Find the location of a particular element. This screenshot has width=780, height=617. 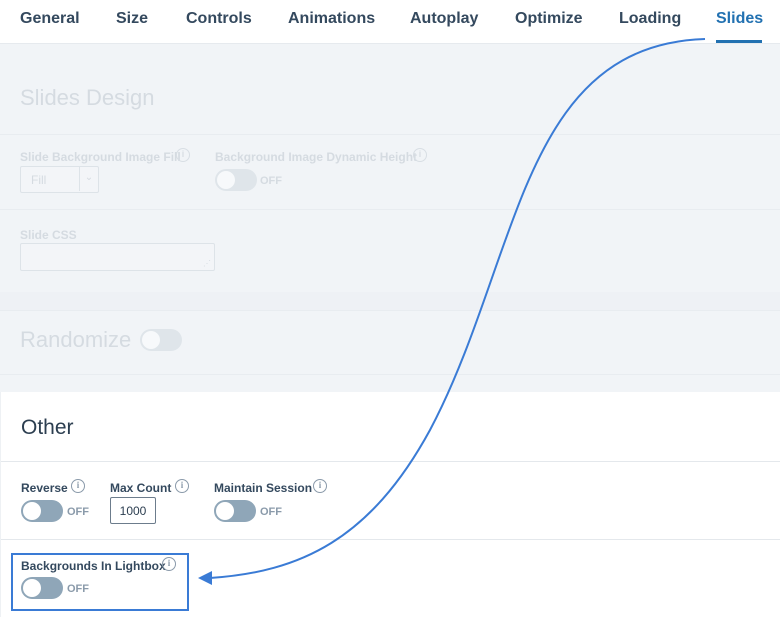

dynamic-height-label: Background Image Dynamic Height is located at coordinates (316, 157).